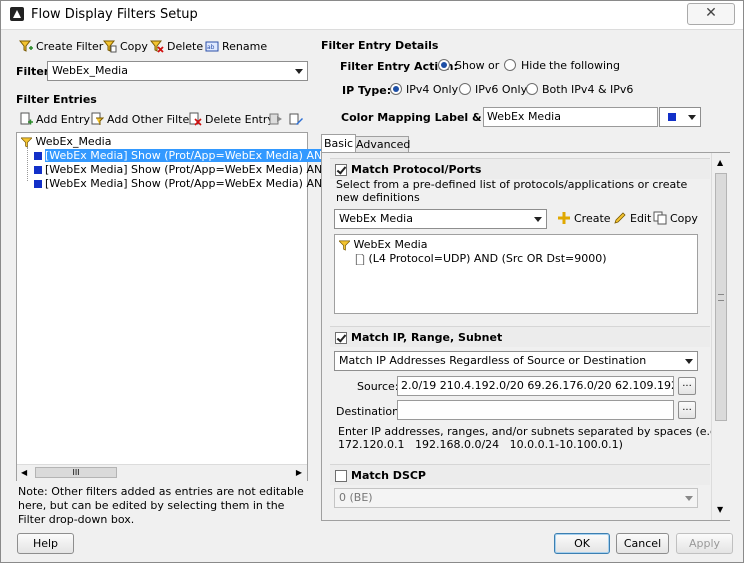  What do you see at coordinates (534, 65) in the screenshot?
I see `hide-label: Hide` at bounding box center [534, 65].